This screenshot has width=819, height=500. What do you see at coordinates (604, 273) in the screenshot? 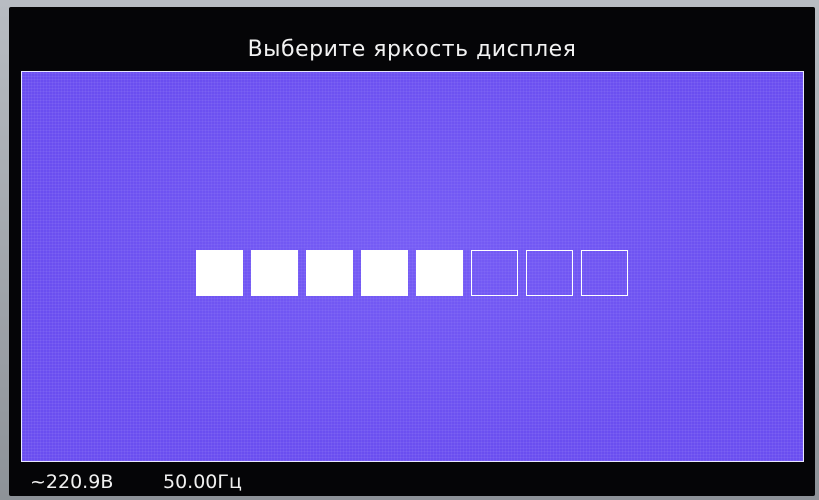
I see `brightness-segment-8-off` at bounding box center [604, 273].